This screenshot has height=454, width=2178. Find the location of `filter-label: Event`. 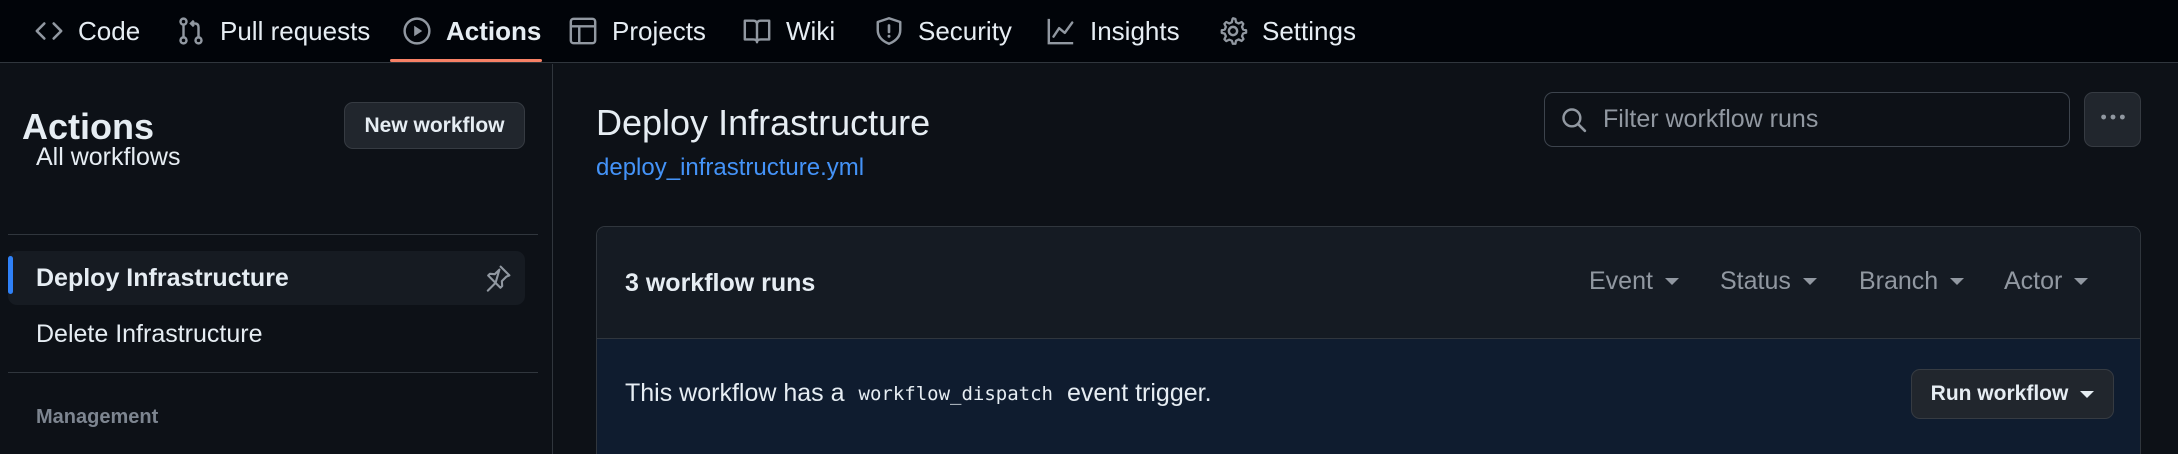

filter-label: Event is located at coordinates (1621, 281).